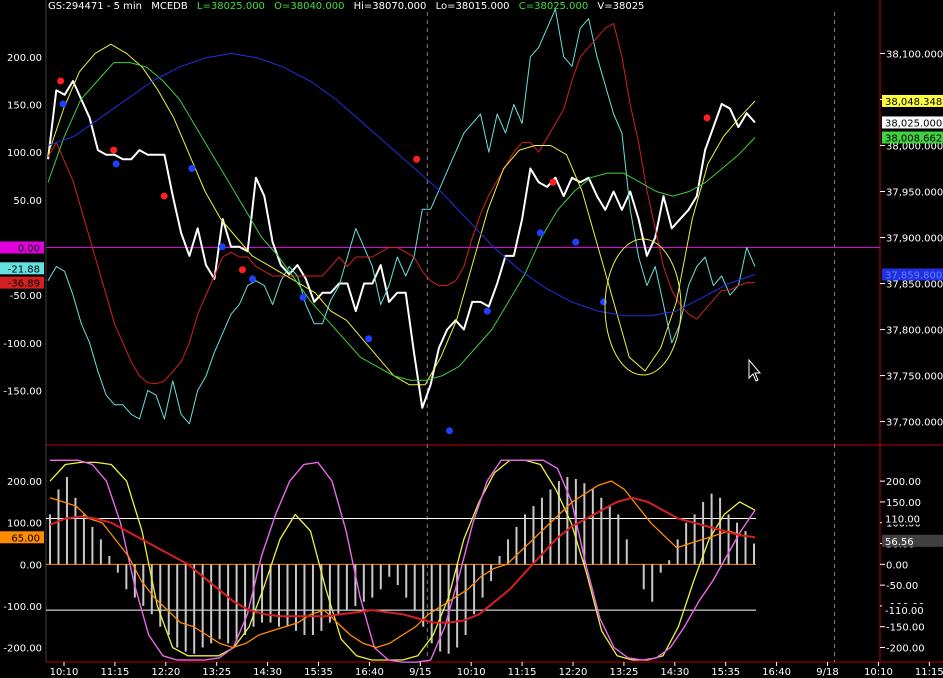 The image size is (943, 678). Describe the element at coordinates (24, 58) in the screenshot. I see `left-tick-label: 200.00` at that location.